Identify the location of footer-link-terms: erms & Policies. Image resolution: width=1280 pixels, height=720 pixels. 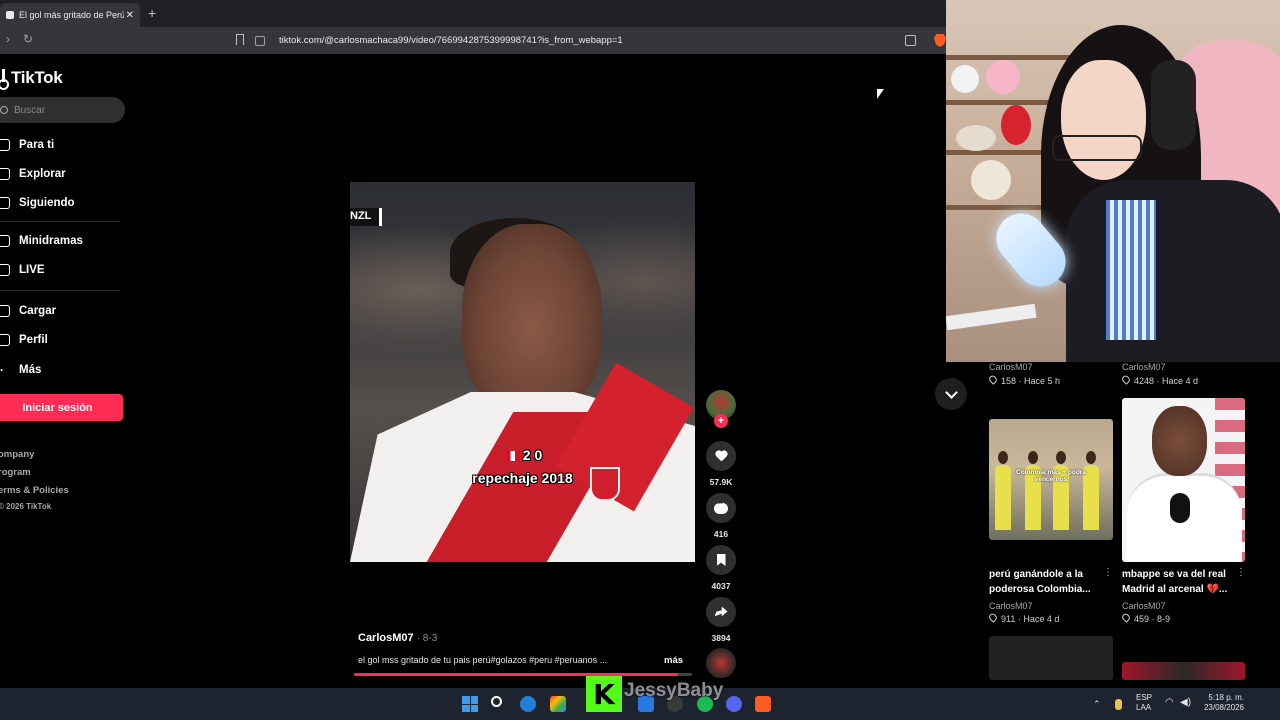
(34, 490).